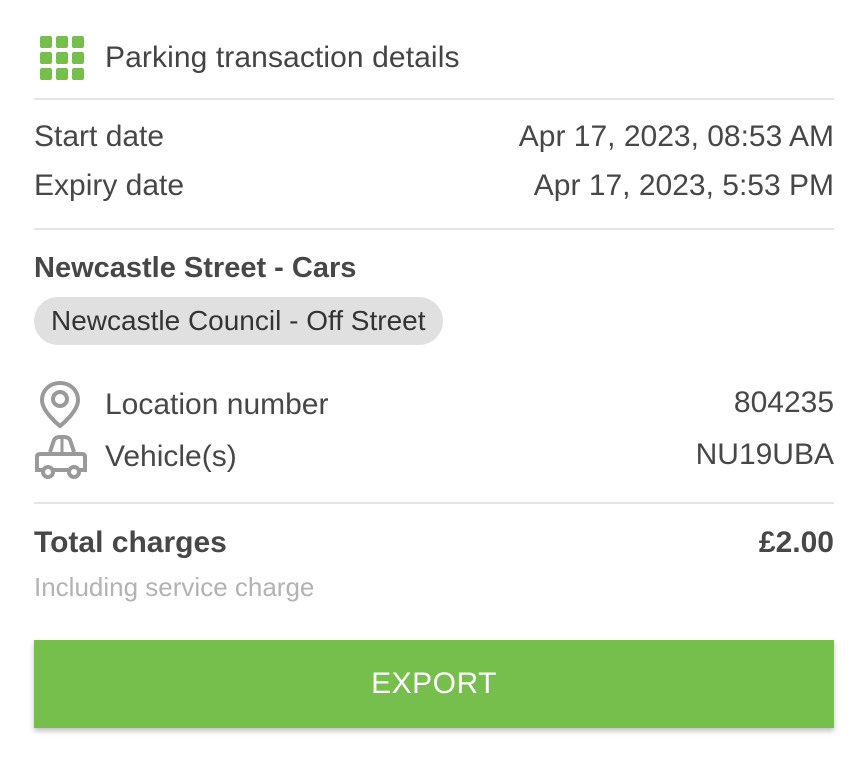 The width and height of the screenshot is (862, 766). I want to click on start-date-row: Start date Apr 17, 2023, 08:53 AM, so click(434, 137).